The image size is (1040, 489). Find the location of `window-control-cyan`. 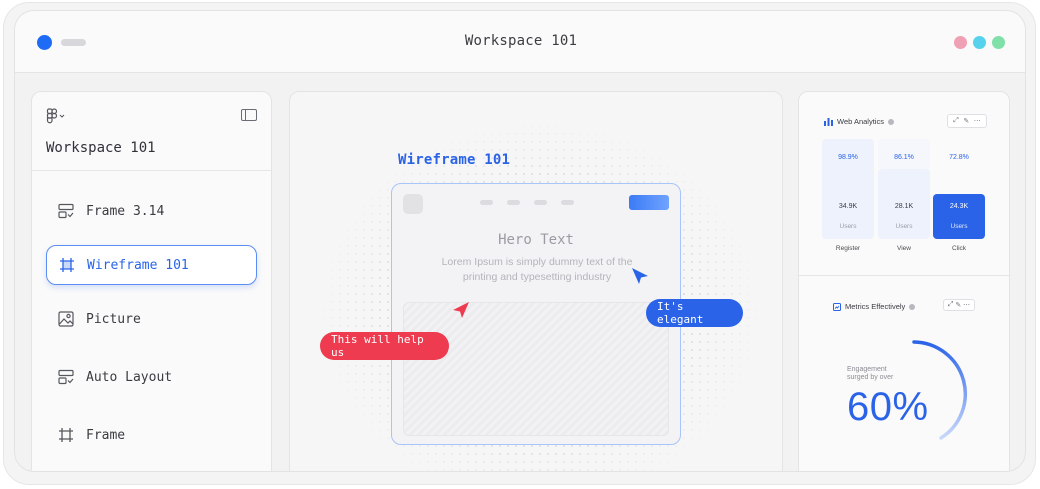

window-control-cyan is located at coordinates (979, 42).